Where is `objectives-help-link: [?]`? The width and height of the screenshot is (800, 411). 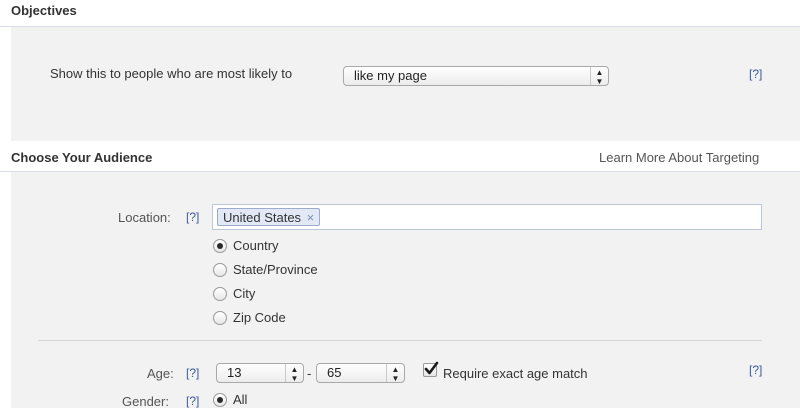 objectives-help-link: [?] is located at coordinates (755, 74).